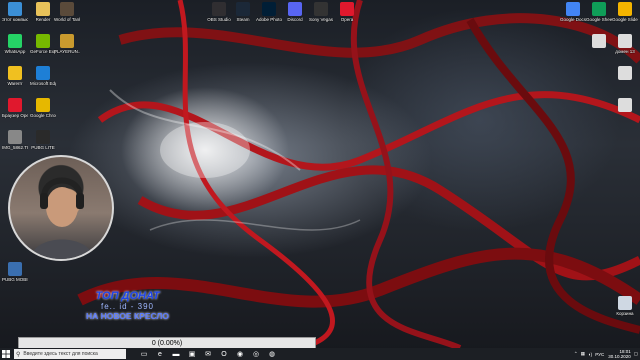 The image size is (640, 360). Describe the element at coordinates (583, 354) in the screenshot. I see `network-icon: ▦` at that location.